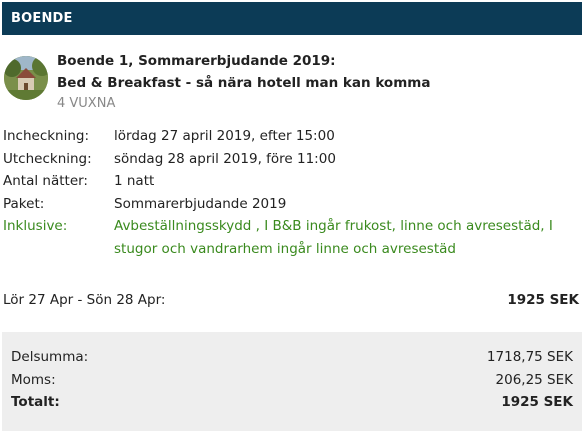 The height and width of the screenshot is (431, 585). What do you see at coordinates (86, 103) in the screenshot?
I see `guest-count: 4 VUXNA` at bounding box center [86, 103].